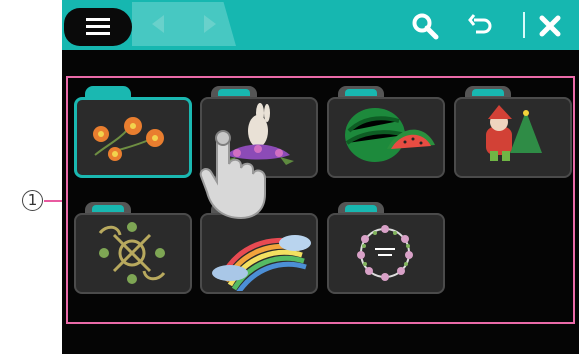  I want to click on callout-number: 1, so click(32, 200).